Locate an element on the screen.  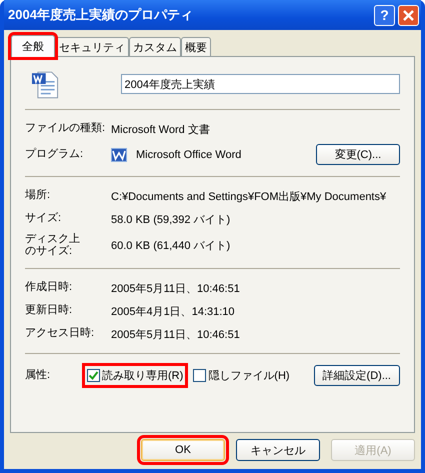
dialog-button: キャンセル is located at coordinates (278, 450).